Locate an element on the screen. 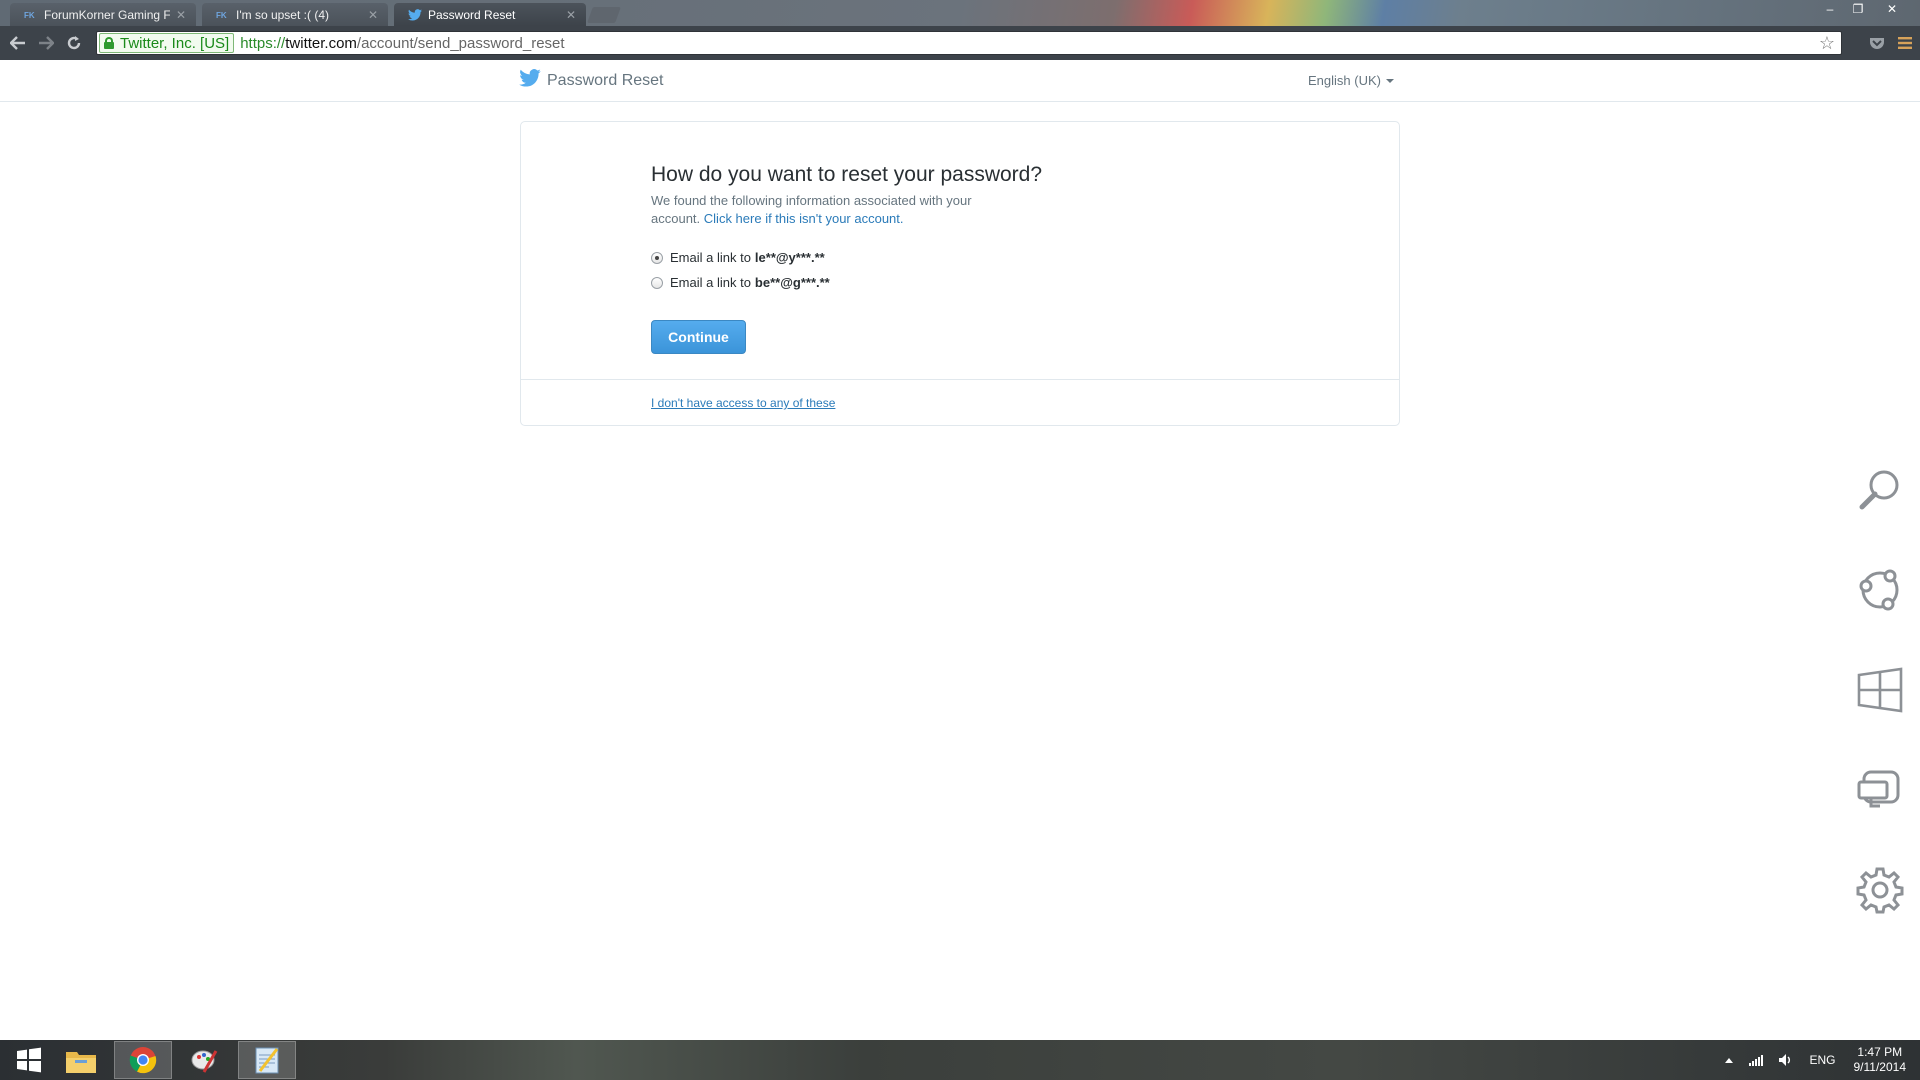  ev-certificate-badge: Twitter, Inc. [US] is located at coordinates (167, 43).